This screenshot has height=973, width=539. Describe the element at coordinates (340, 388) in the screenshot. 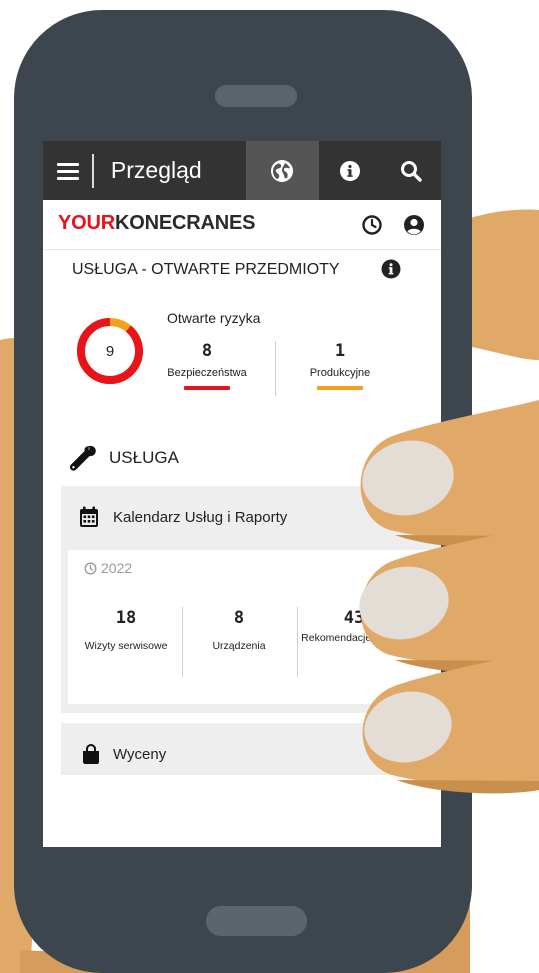

I see `production-color-bar` at that location.